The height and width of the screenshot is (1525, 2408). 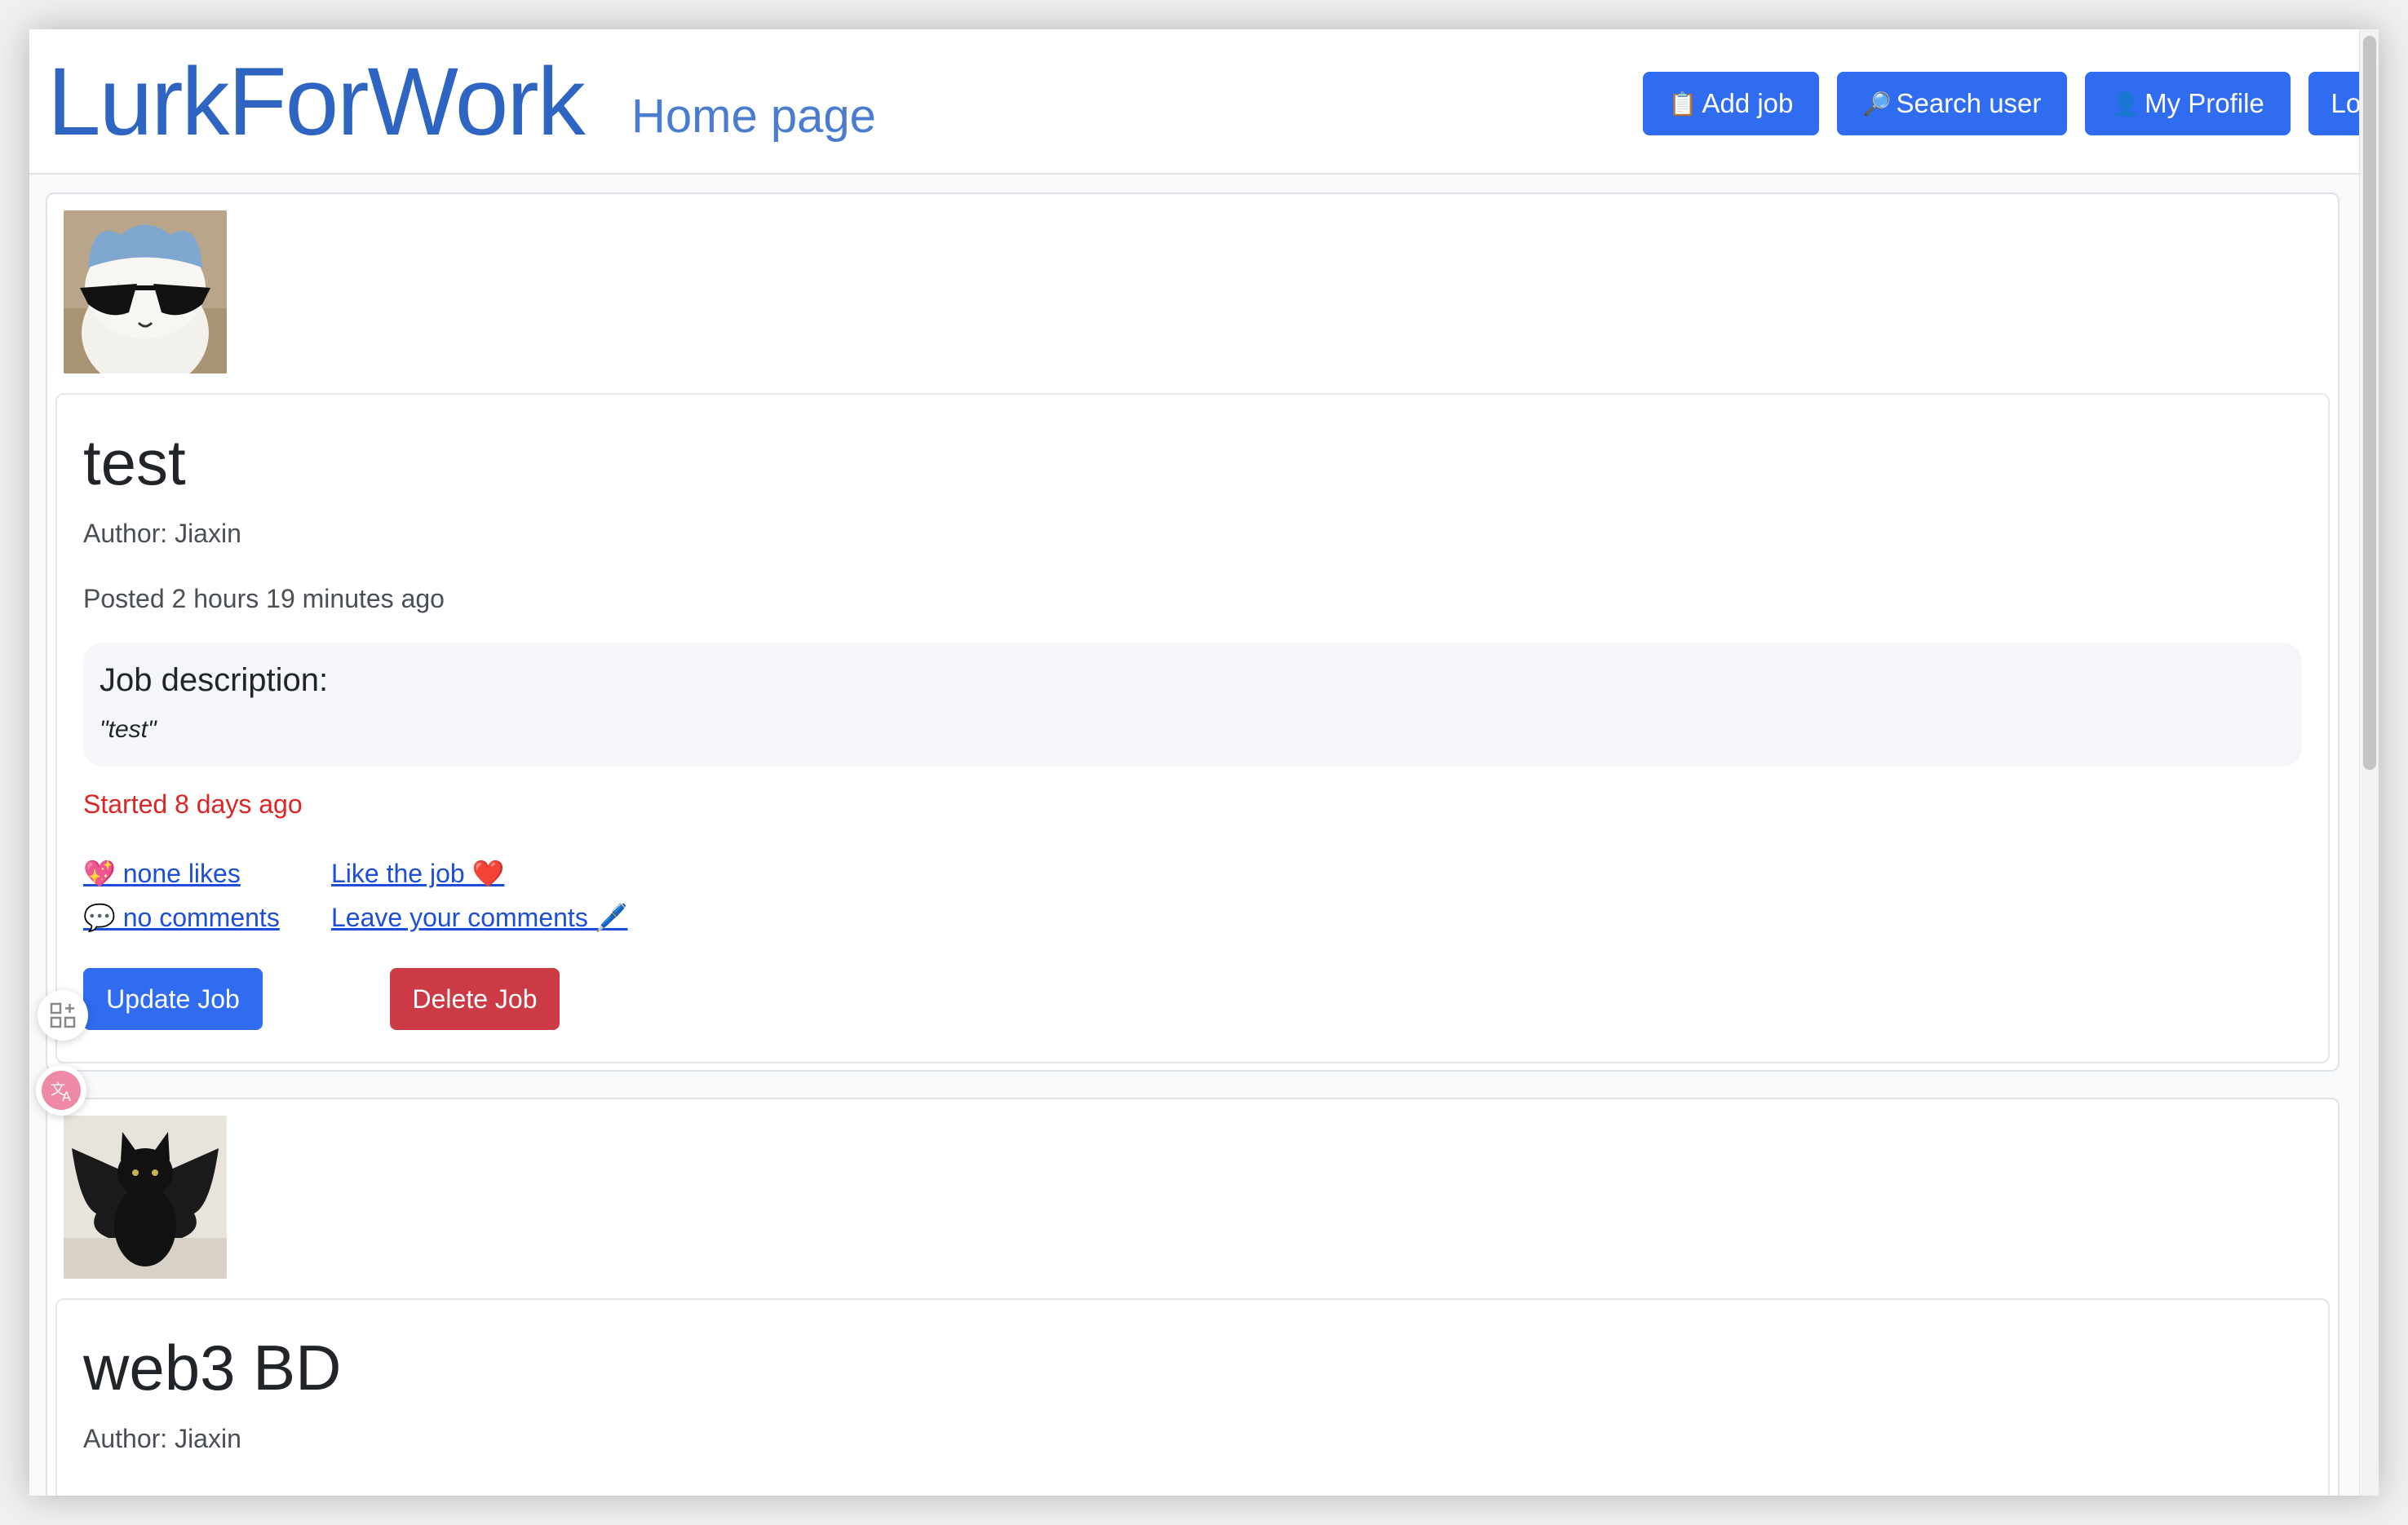 I want to click on leave-comment-link: Leave your comments 🖊️, so click(x=479, y=918).